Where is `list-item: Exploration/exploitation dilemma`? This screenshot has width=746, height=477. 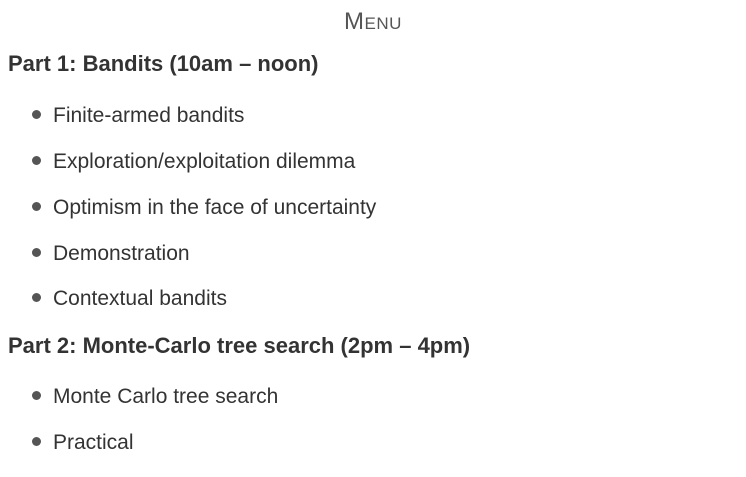 list-item: Exploration/exploitation dilemma is located at coordinates (193, 162).